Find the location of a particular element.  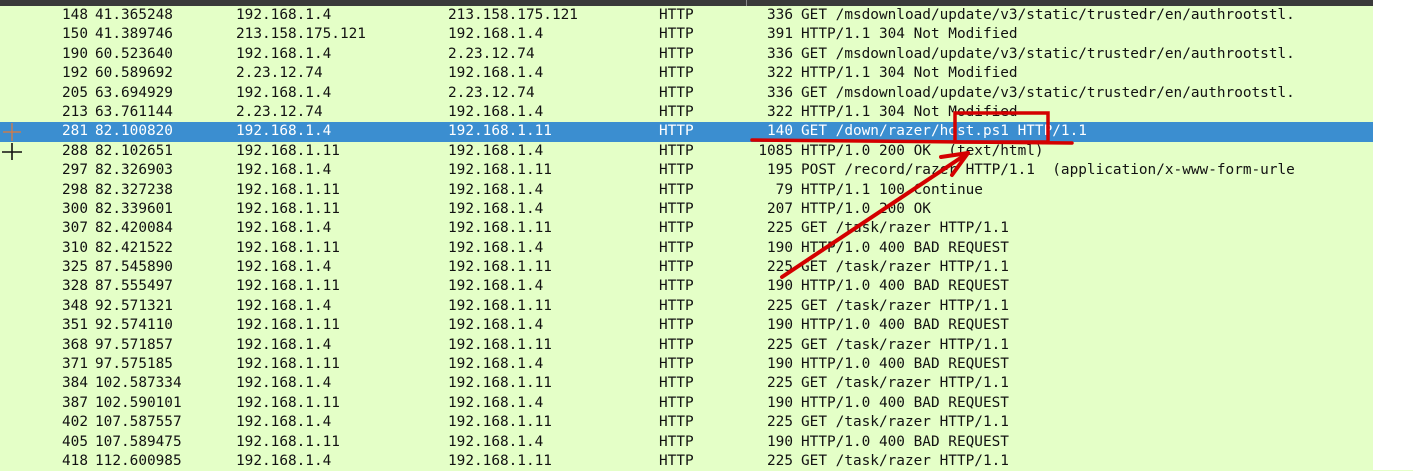

packet-time: 107.587557 is located at coordinates (138, 422).